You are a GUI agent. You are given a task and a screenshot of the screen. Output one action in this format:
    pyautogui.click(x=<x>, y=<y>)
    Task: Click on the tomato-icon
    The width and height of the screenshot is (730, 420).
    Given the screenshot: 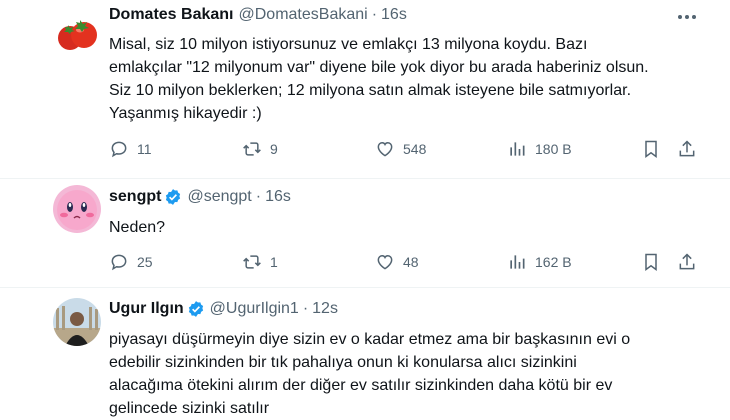 What is the action you would take?
    pyautogui.click(x=77, y=32)
    